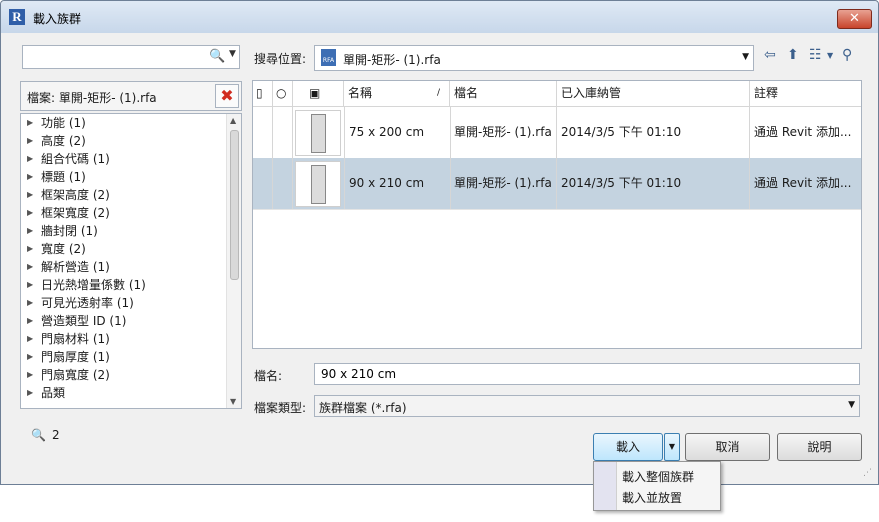  What do you see at coordinates (117, 57) in the screenshot?
I see `search-input` at bounding box center [117, 57].